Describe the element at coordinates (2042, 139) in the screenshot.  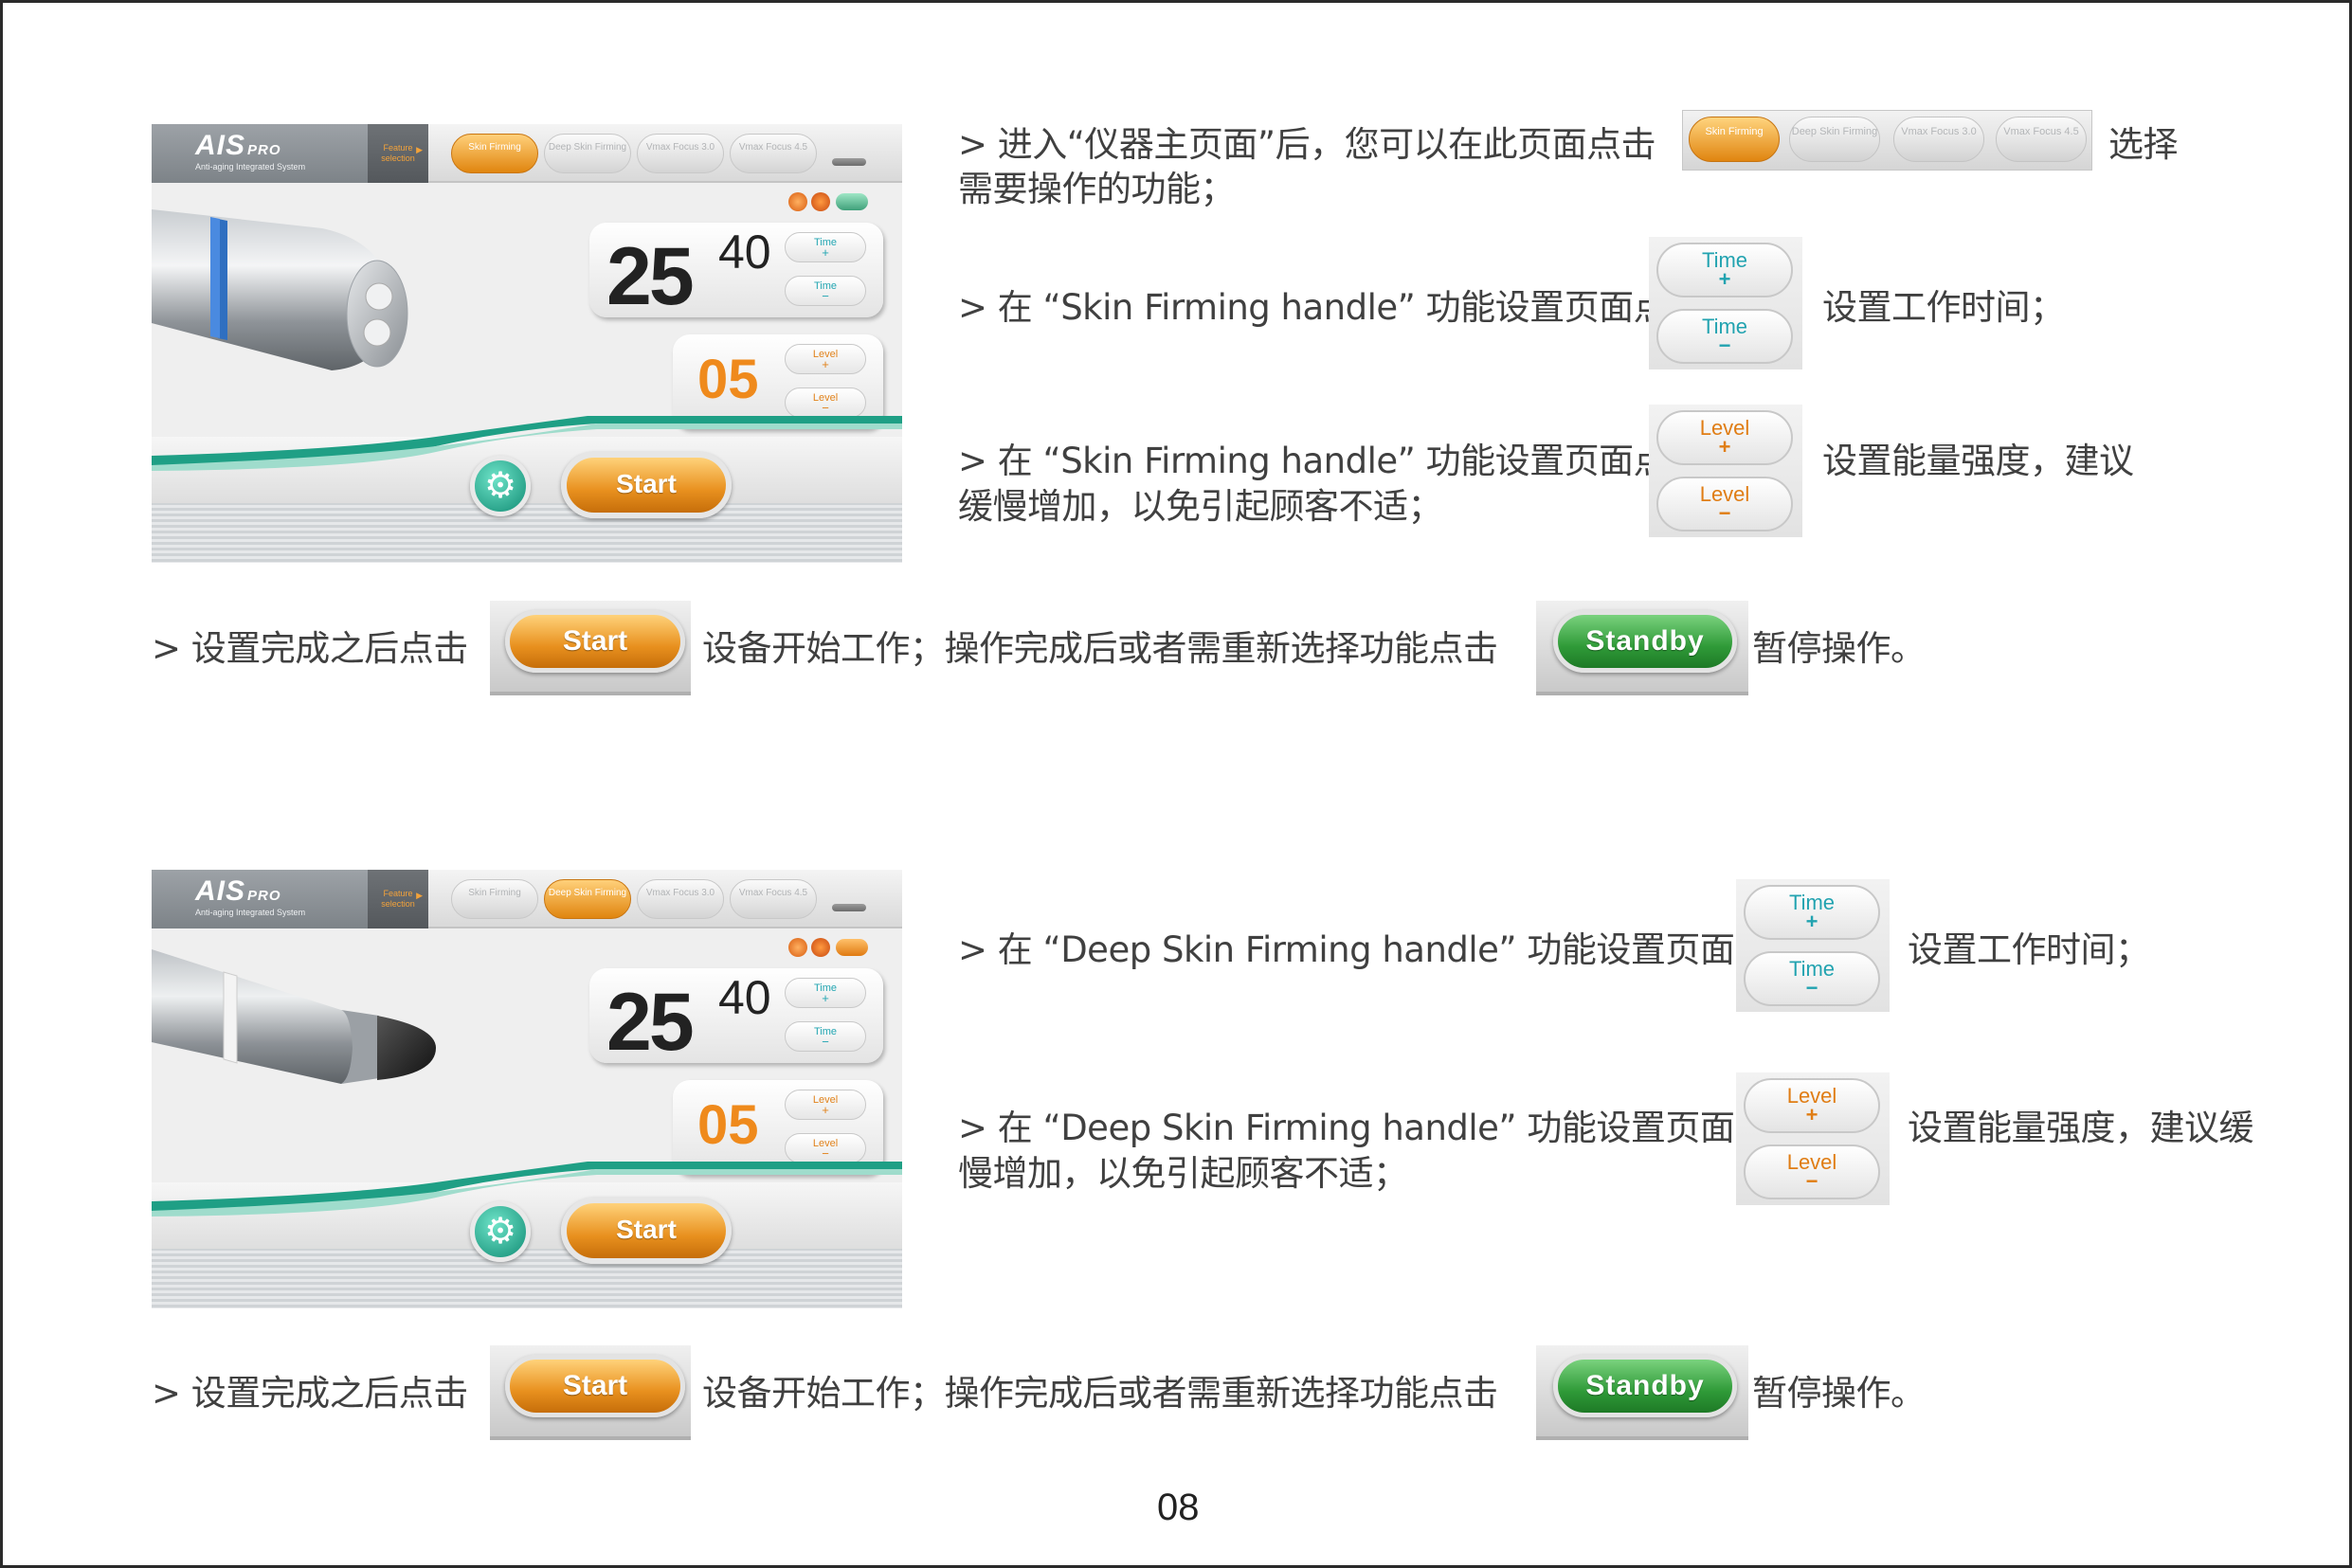
I see `pic-tab-vmax-focus-4-5: Vmax Focus 4.5` at that location.